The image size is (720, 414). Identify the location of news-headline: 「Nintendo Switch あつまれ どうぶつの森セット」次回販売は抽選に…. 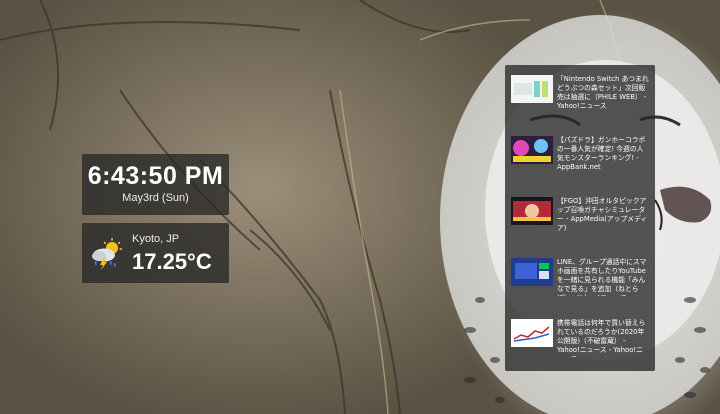
(603, 92).